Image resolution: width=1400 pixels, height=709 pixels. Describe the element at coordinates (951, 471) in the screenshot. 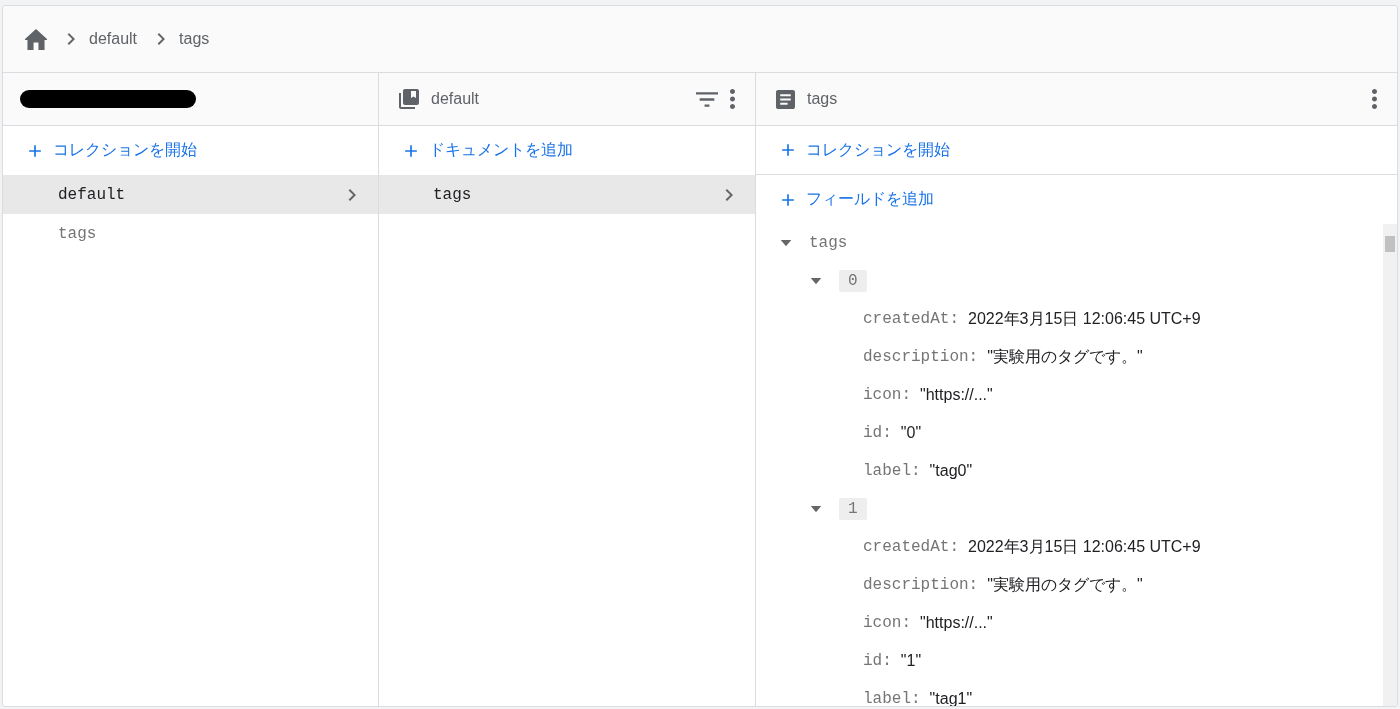

I see `field-value: "tag0"` at that location.